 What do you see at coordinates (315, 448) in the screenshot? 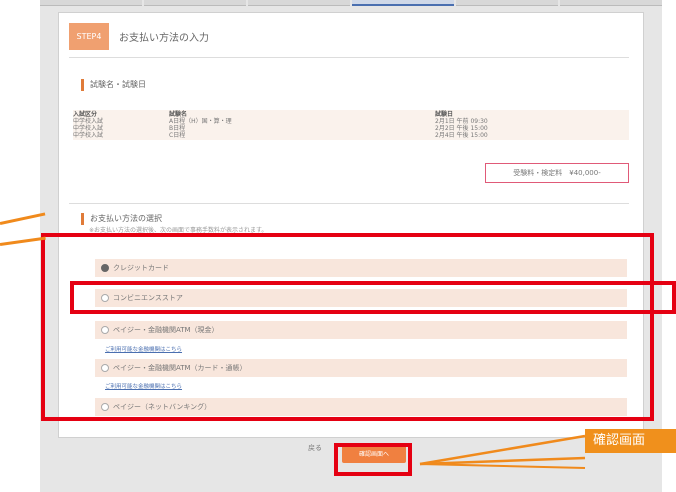
I see `back-button: 戻る` at bounding box center [315, 448].